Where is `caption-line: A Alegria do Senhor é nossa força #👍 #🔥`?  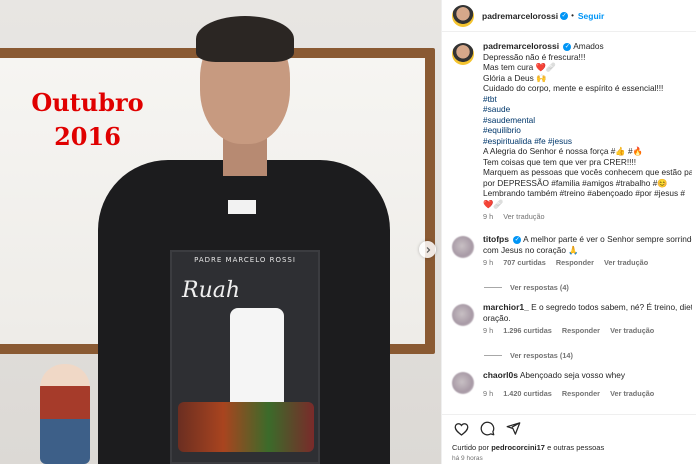 caption-line: A Alegria do Senhor é nossa força #👍 #🔥 is located at coordinates (563, 151).